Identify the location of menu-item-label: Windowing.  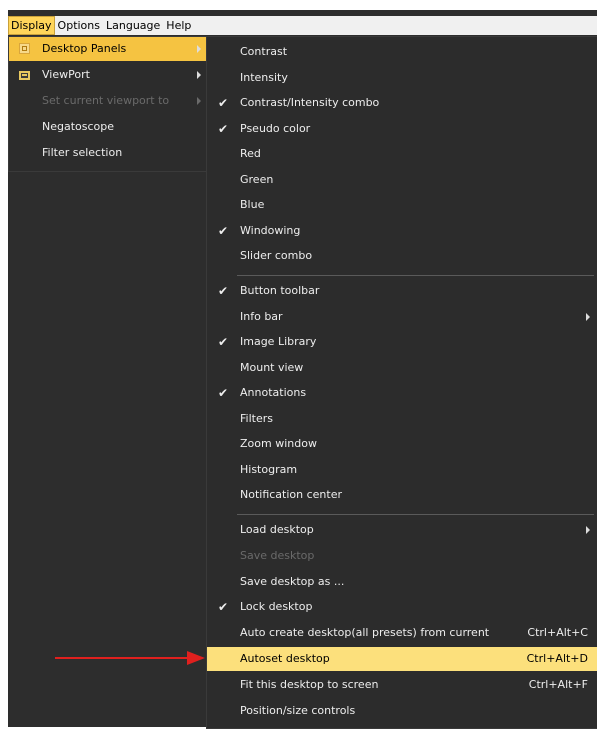
(270, 230).